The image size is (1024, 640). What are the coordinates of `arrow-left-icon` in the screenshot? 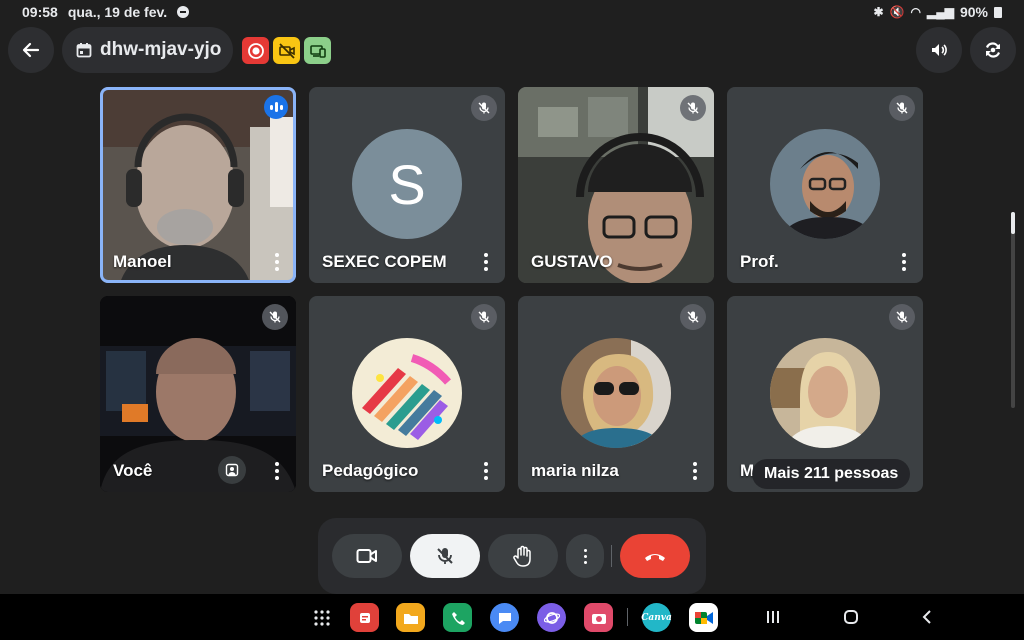 It's located at (31, 50).